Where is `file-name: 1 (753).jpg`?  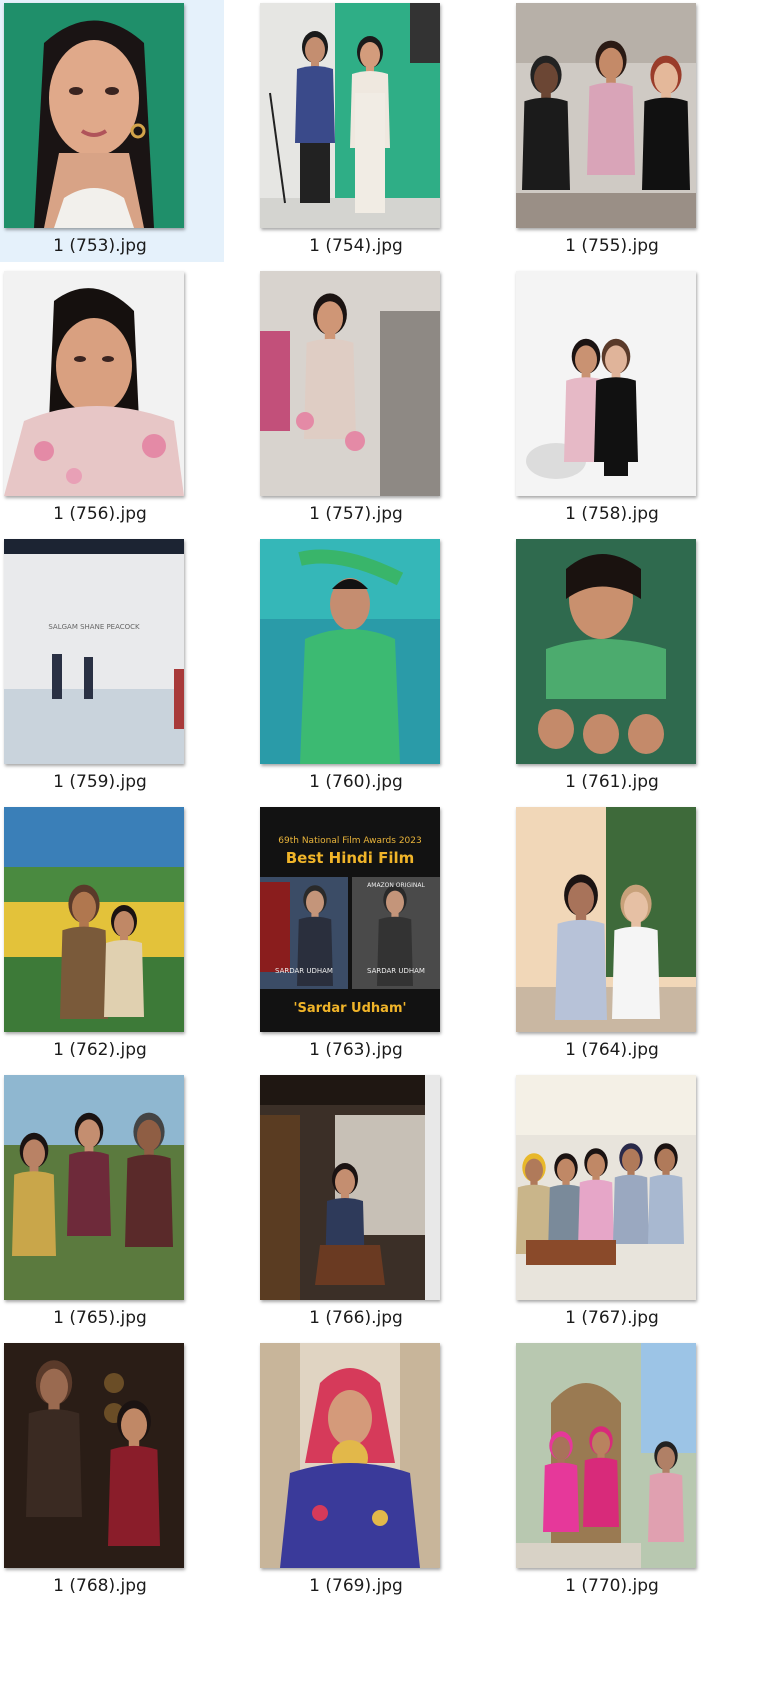
file-name: 1 (753).jpg is located at coordinates (100, 246).